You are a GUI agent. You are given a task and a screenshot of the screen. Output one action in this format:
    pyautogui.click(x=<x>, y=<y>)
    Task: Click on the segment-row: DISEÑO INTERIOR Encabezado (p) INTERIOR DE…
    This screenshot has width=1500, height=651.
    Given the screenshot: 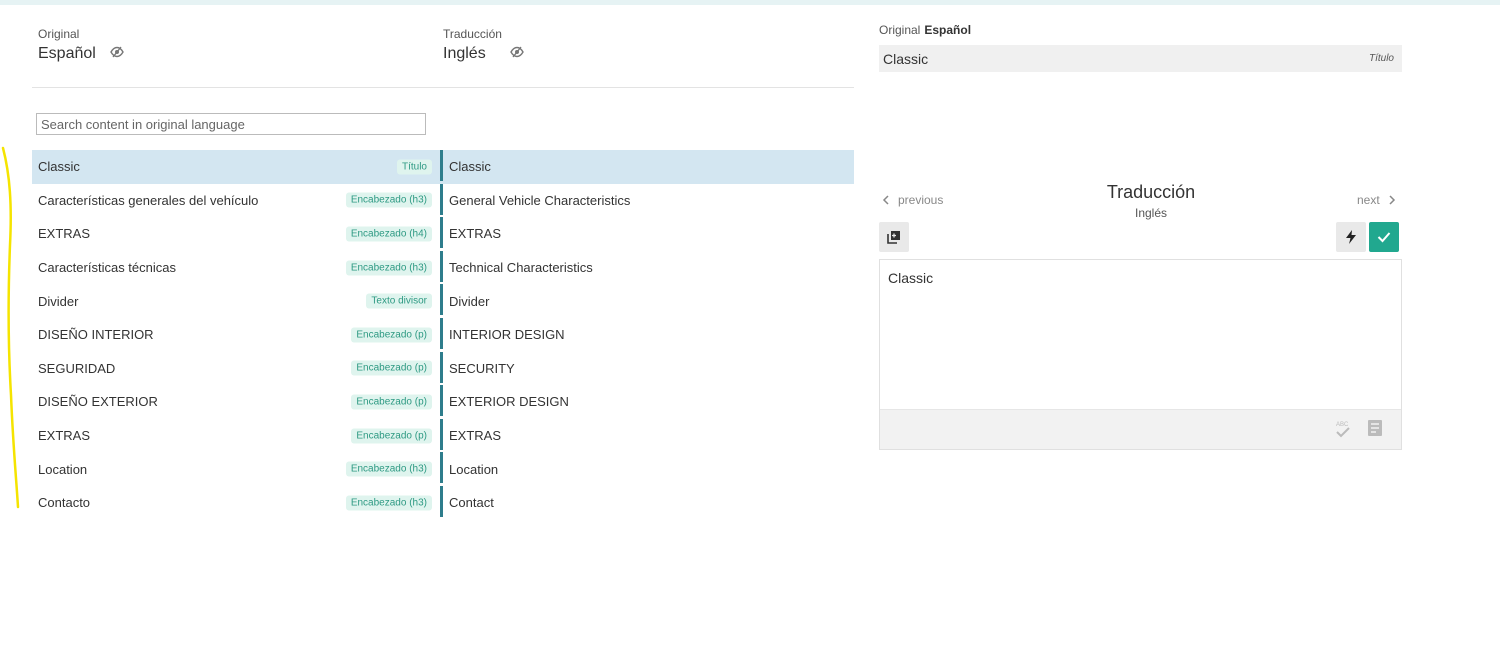 What is the action you would take?
    pyautogui.click(x=443, y=334)
    